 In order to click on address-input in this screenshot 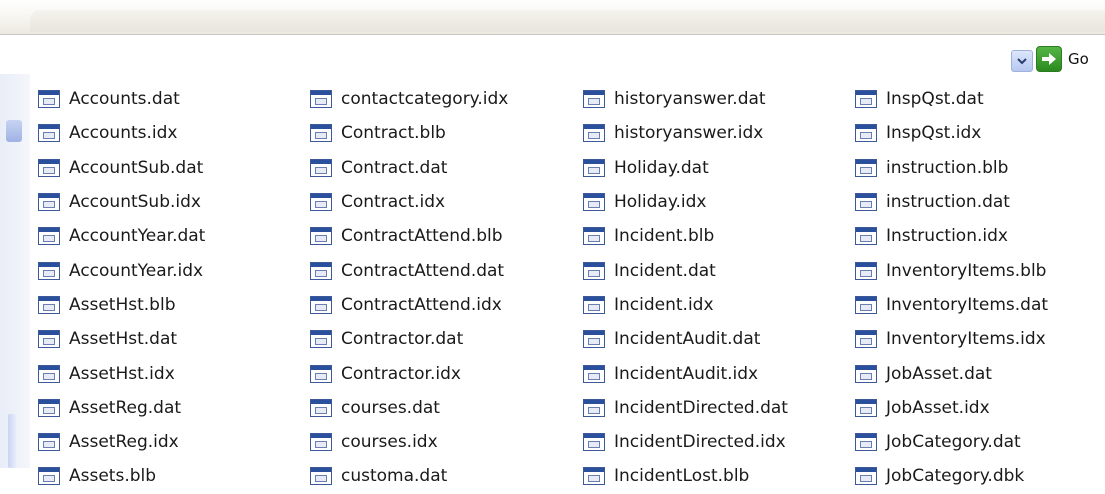, I will do `click(508, 54)`.